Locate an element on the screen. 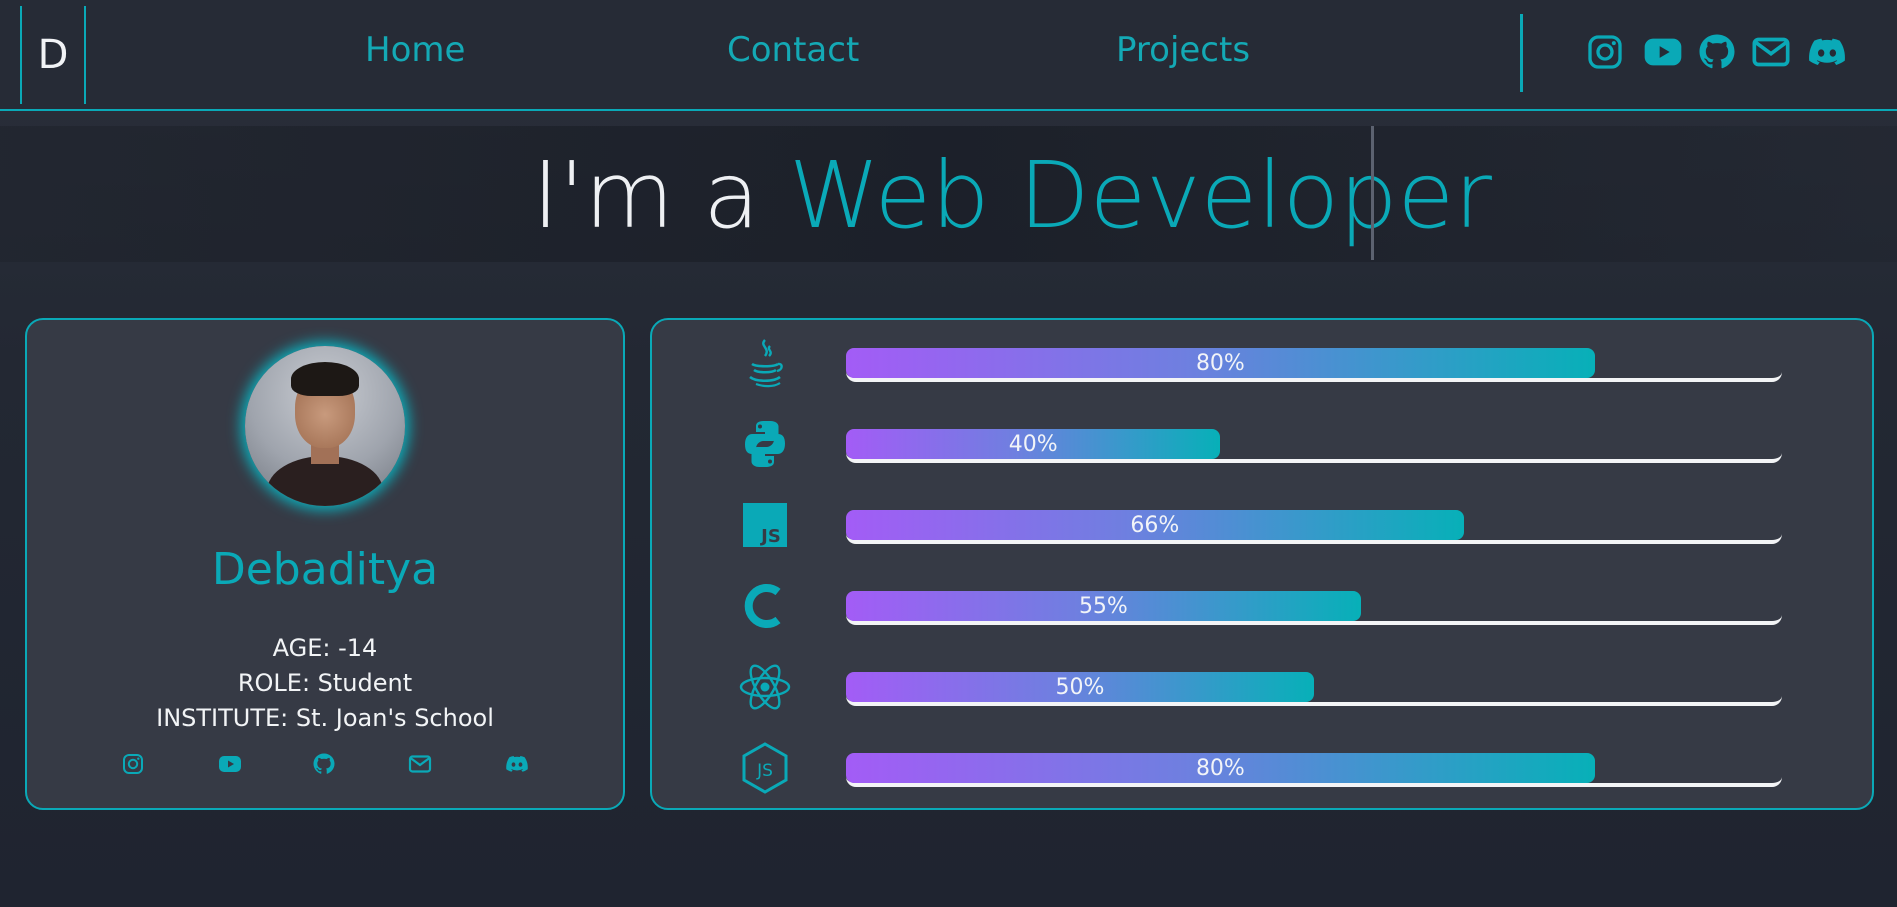 The width and height of the screenshot is (1897, 907). skill-bar-track: 55% is located at coordinates (1314, 608).